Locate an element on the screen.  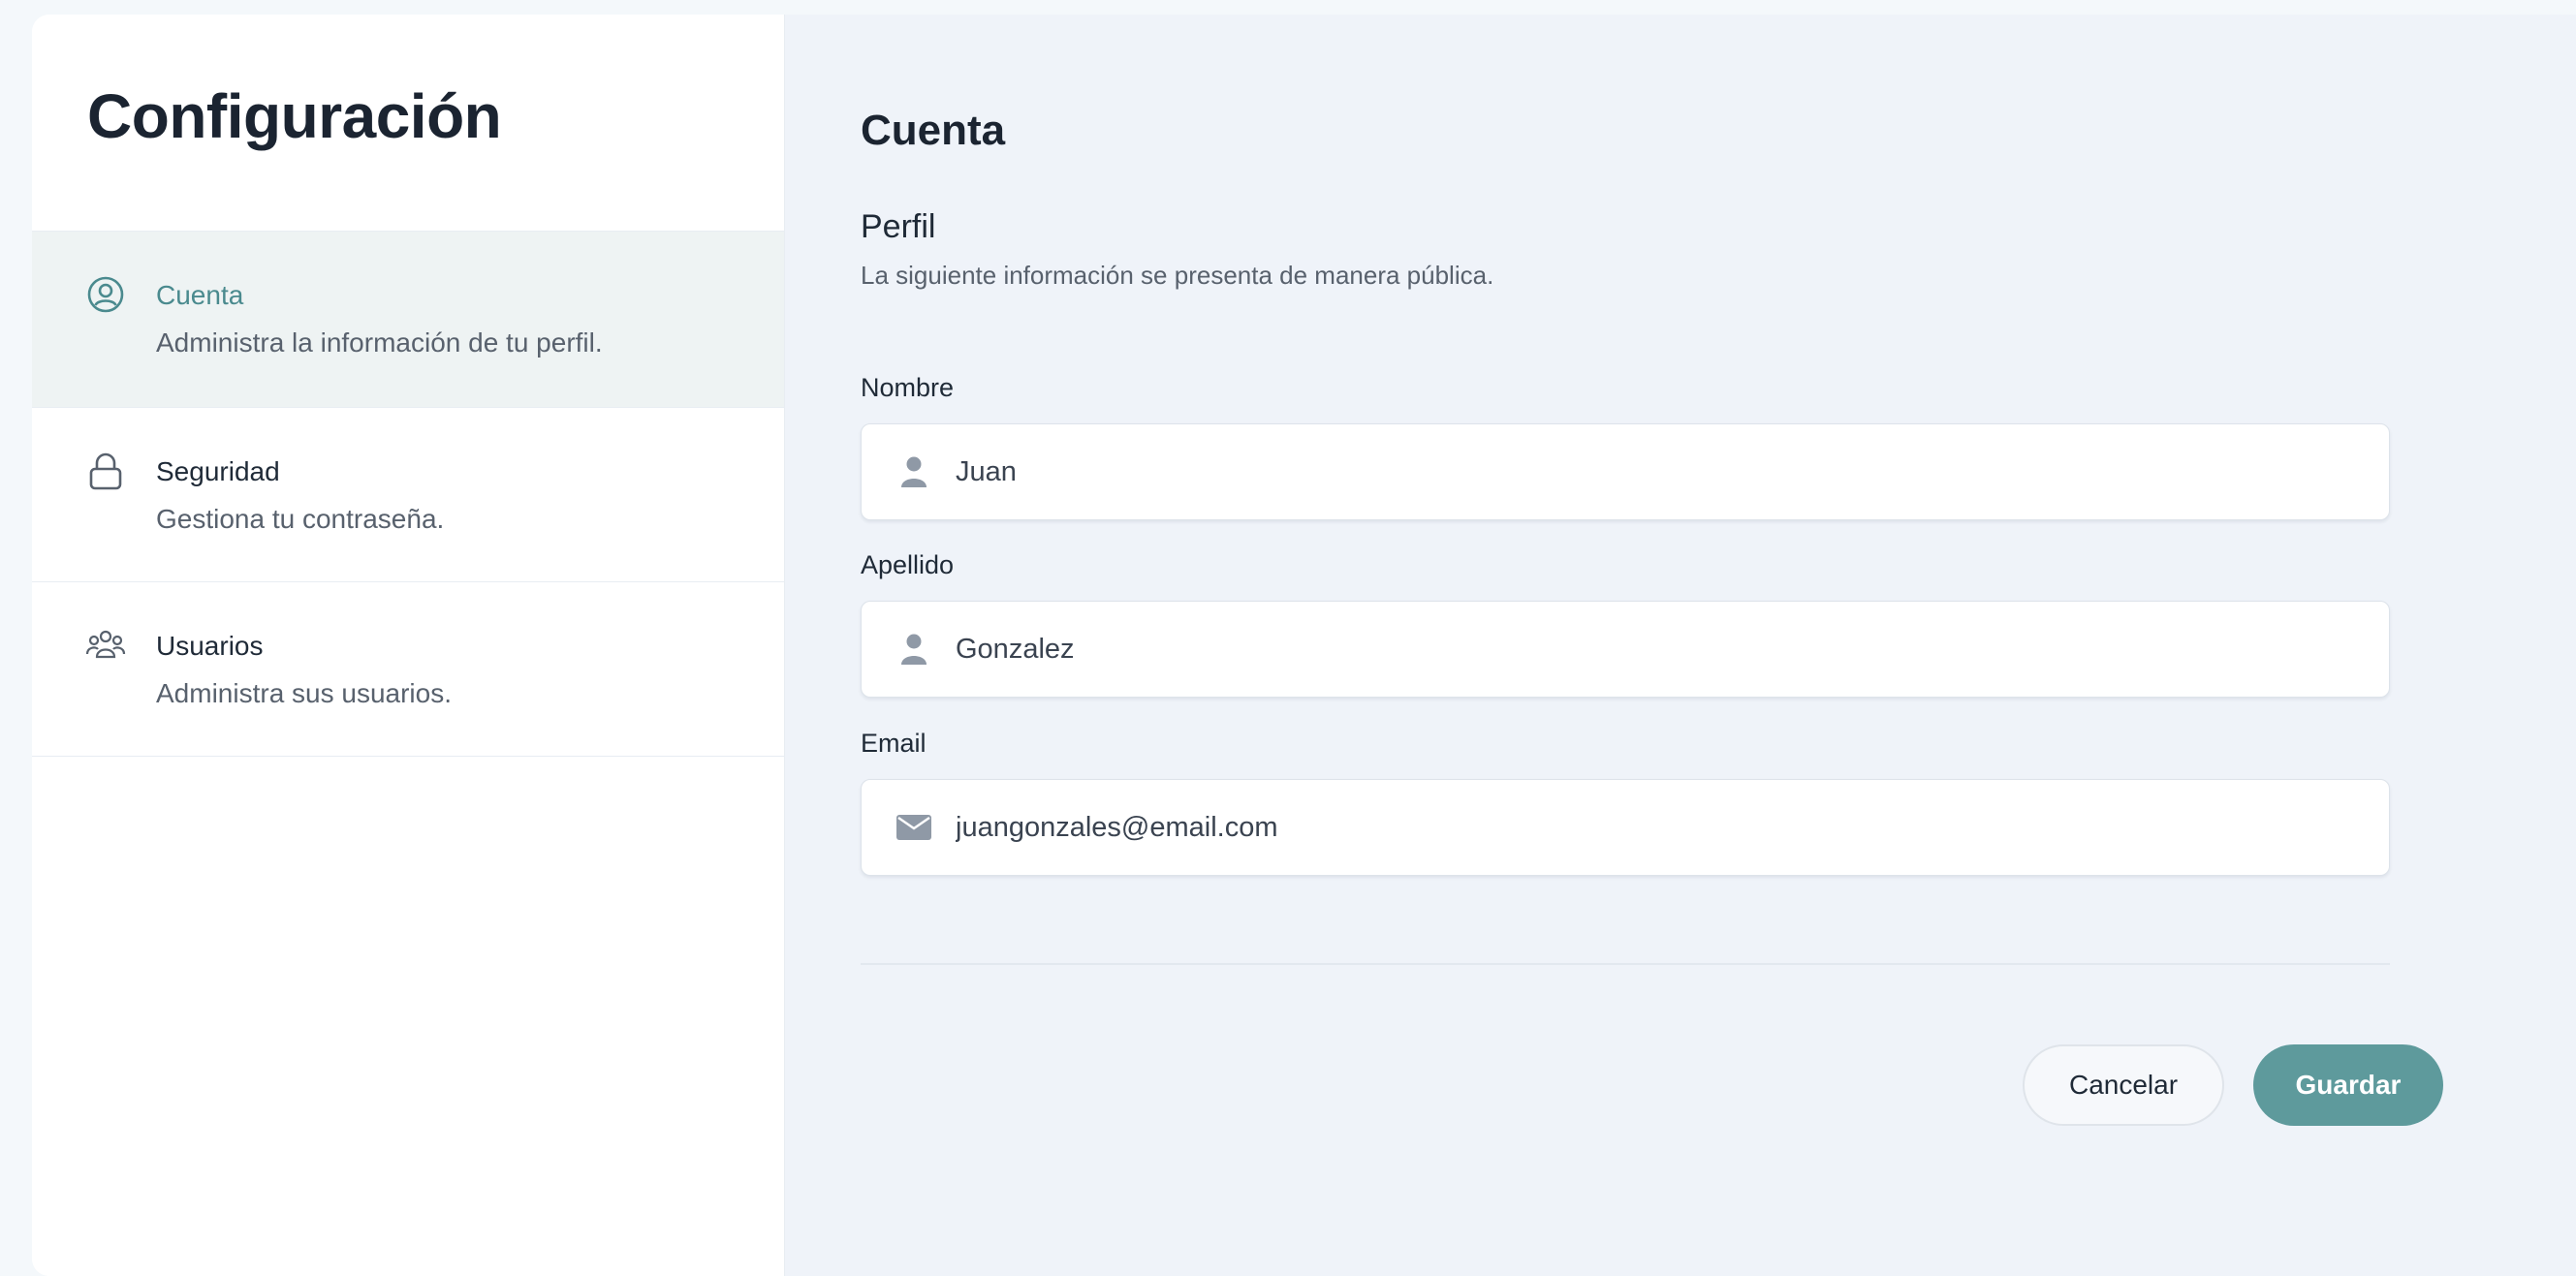
last-name-field is located at coordinates (1625, 649).